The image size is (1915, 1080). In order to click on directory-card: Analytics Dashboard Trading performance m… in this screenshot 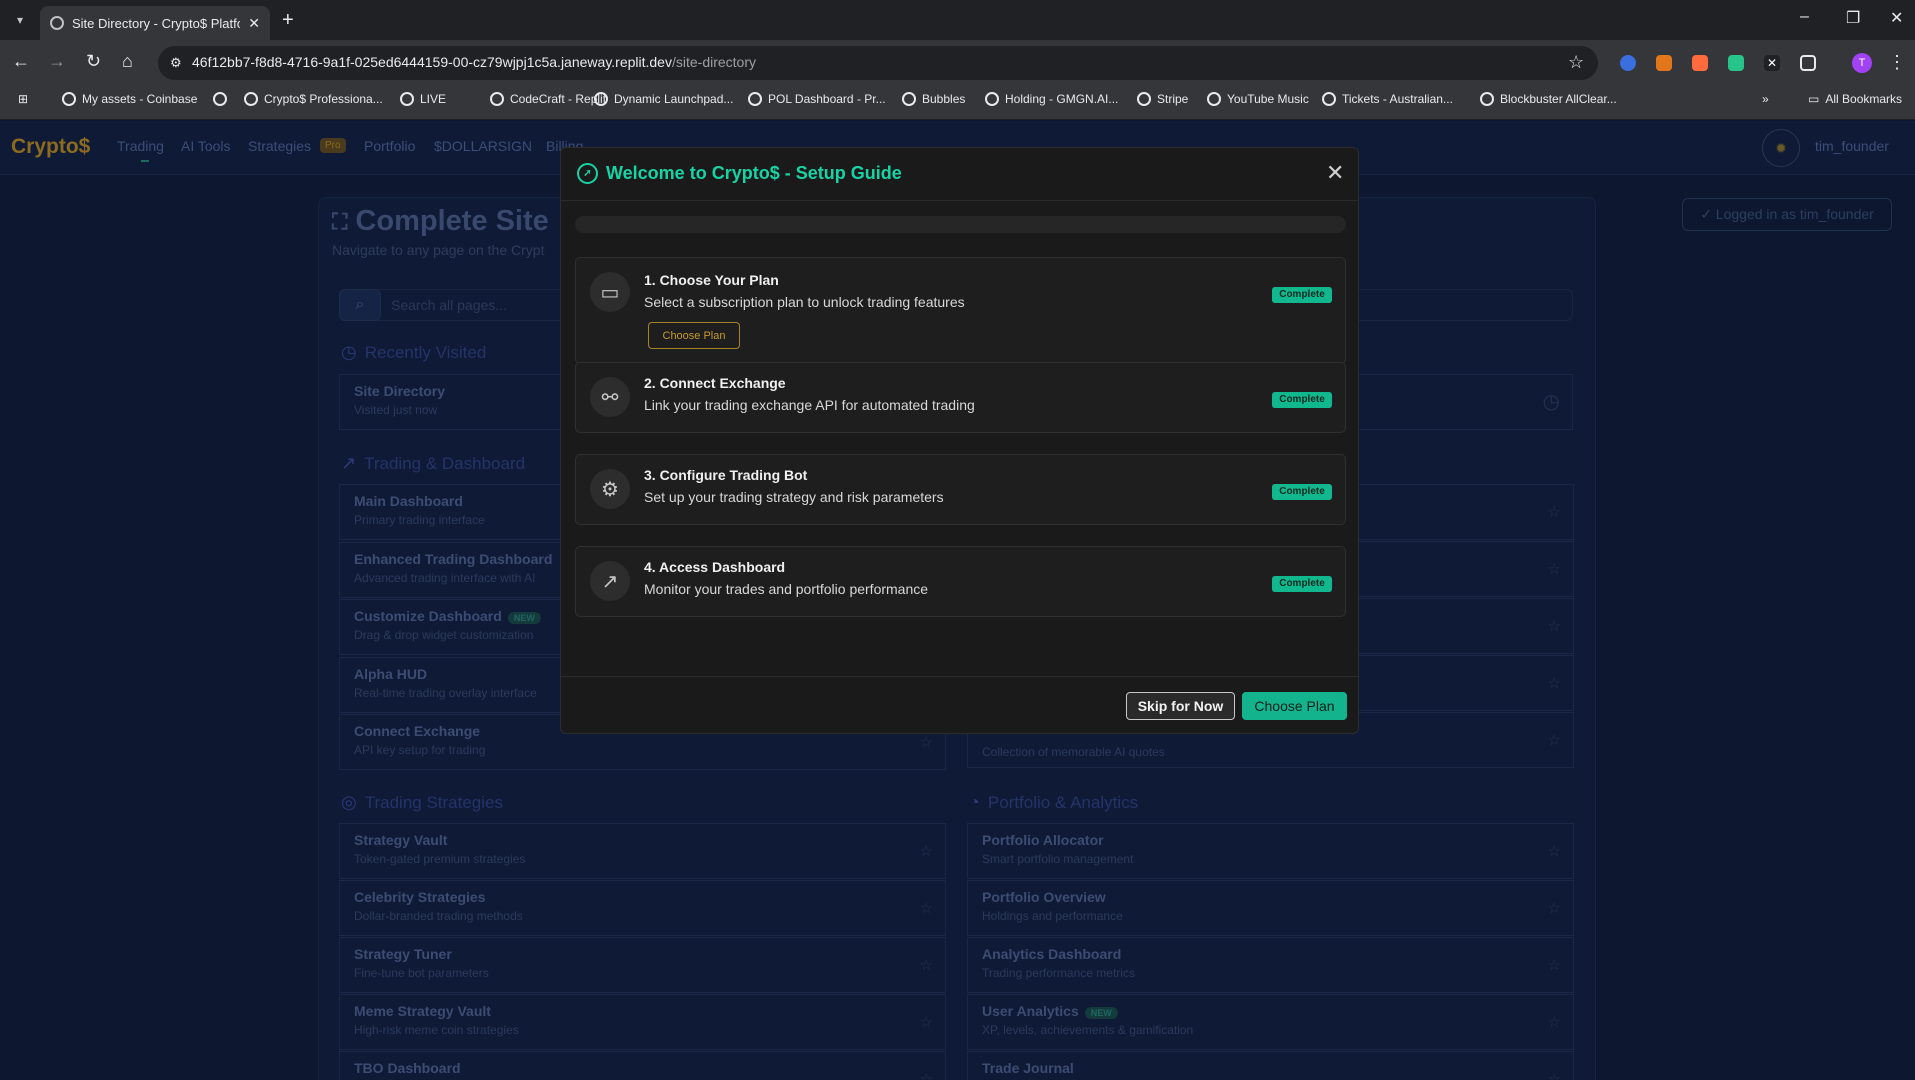, I will do `click(1270, 965)`.